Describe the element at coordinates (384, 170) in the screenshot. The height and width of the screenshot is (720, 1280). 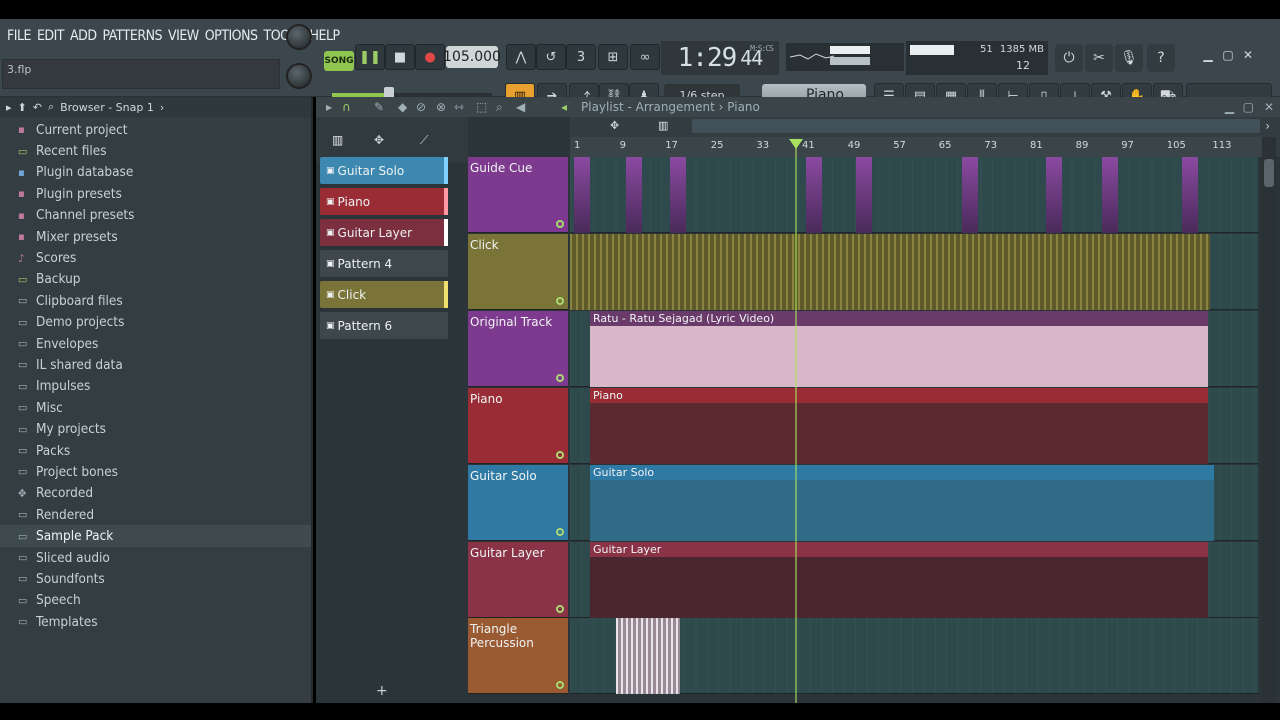
I see `pattern-item: ▣ Guitar Solo` at that location.